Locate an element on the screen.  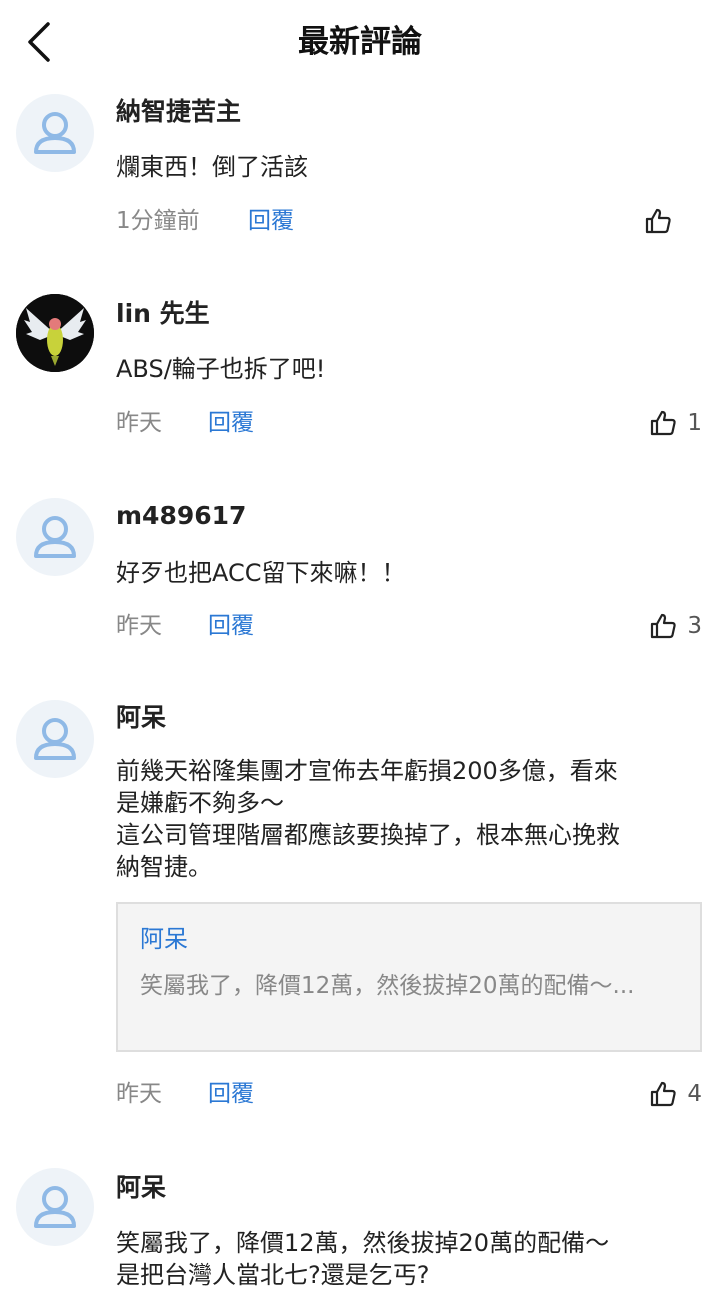
comment-text: 爛東西！倒了活該 is located at coordinates (212, 167).